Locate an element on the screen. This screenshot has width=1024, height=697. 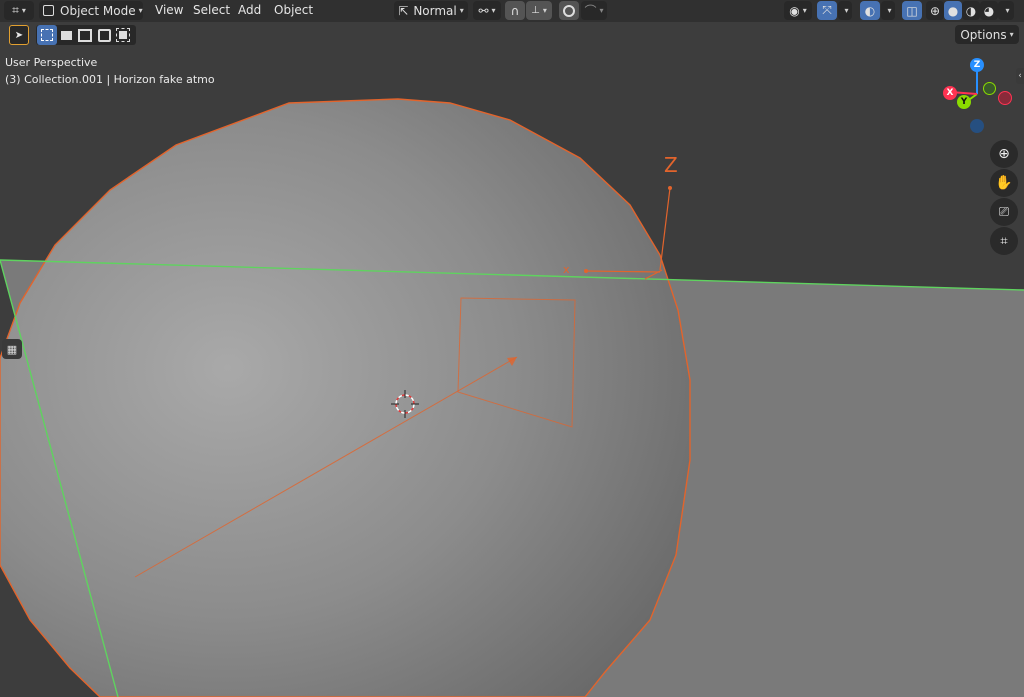
gizmo-z-positive: Z is located at coordinates (977, 65).